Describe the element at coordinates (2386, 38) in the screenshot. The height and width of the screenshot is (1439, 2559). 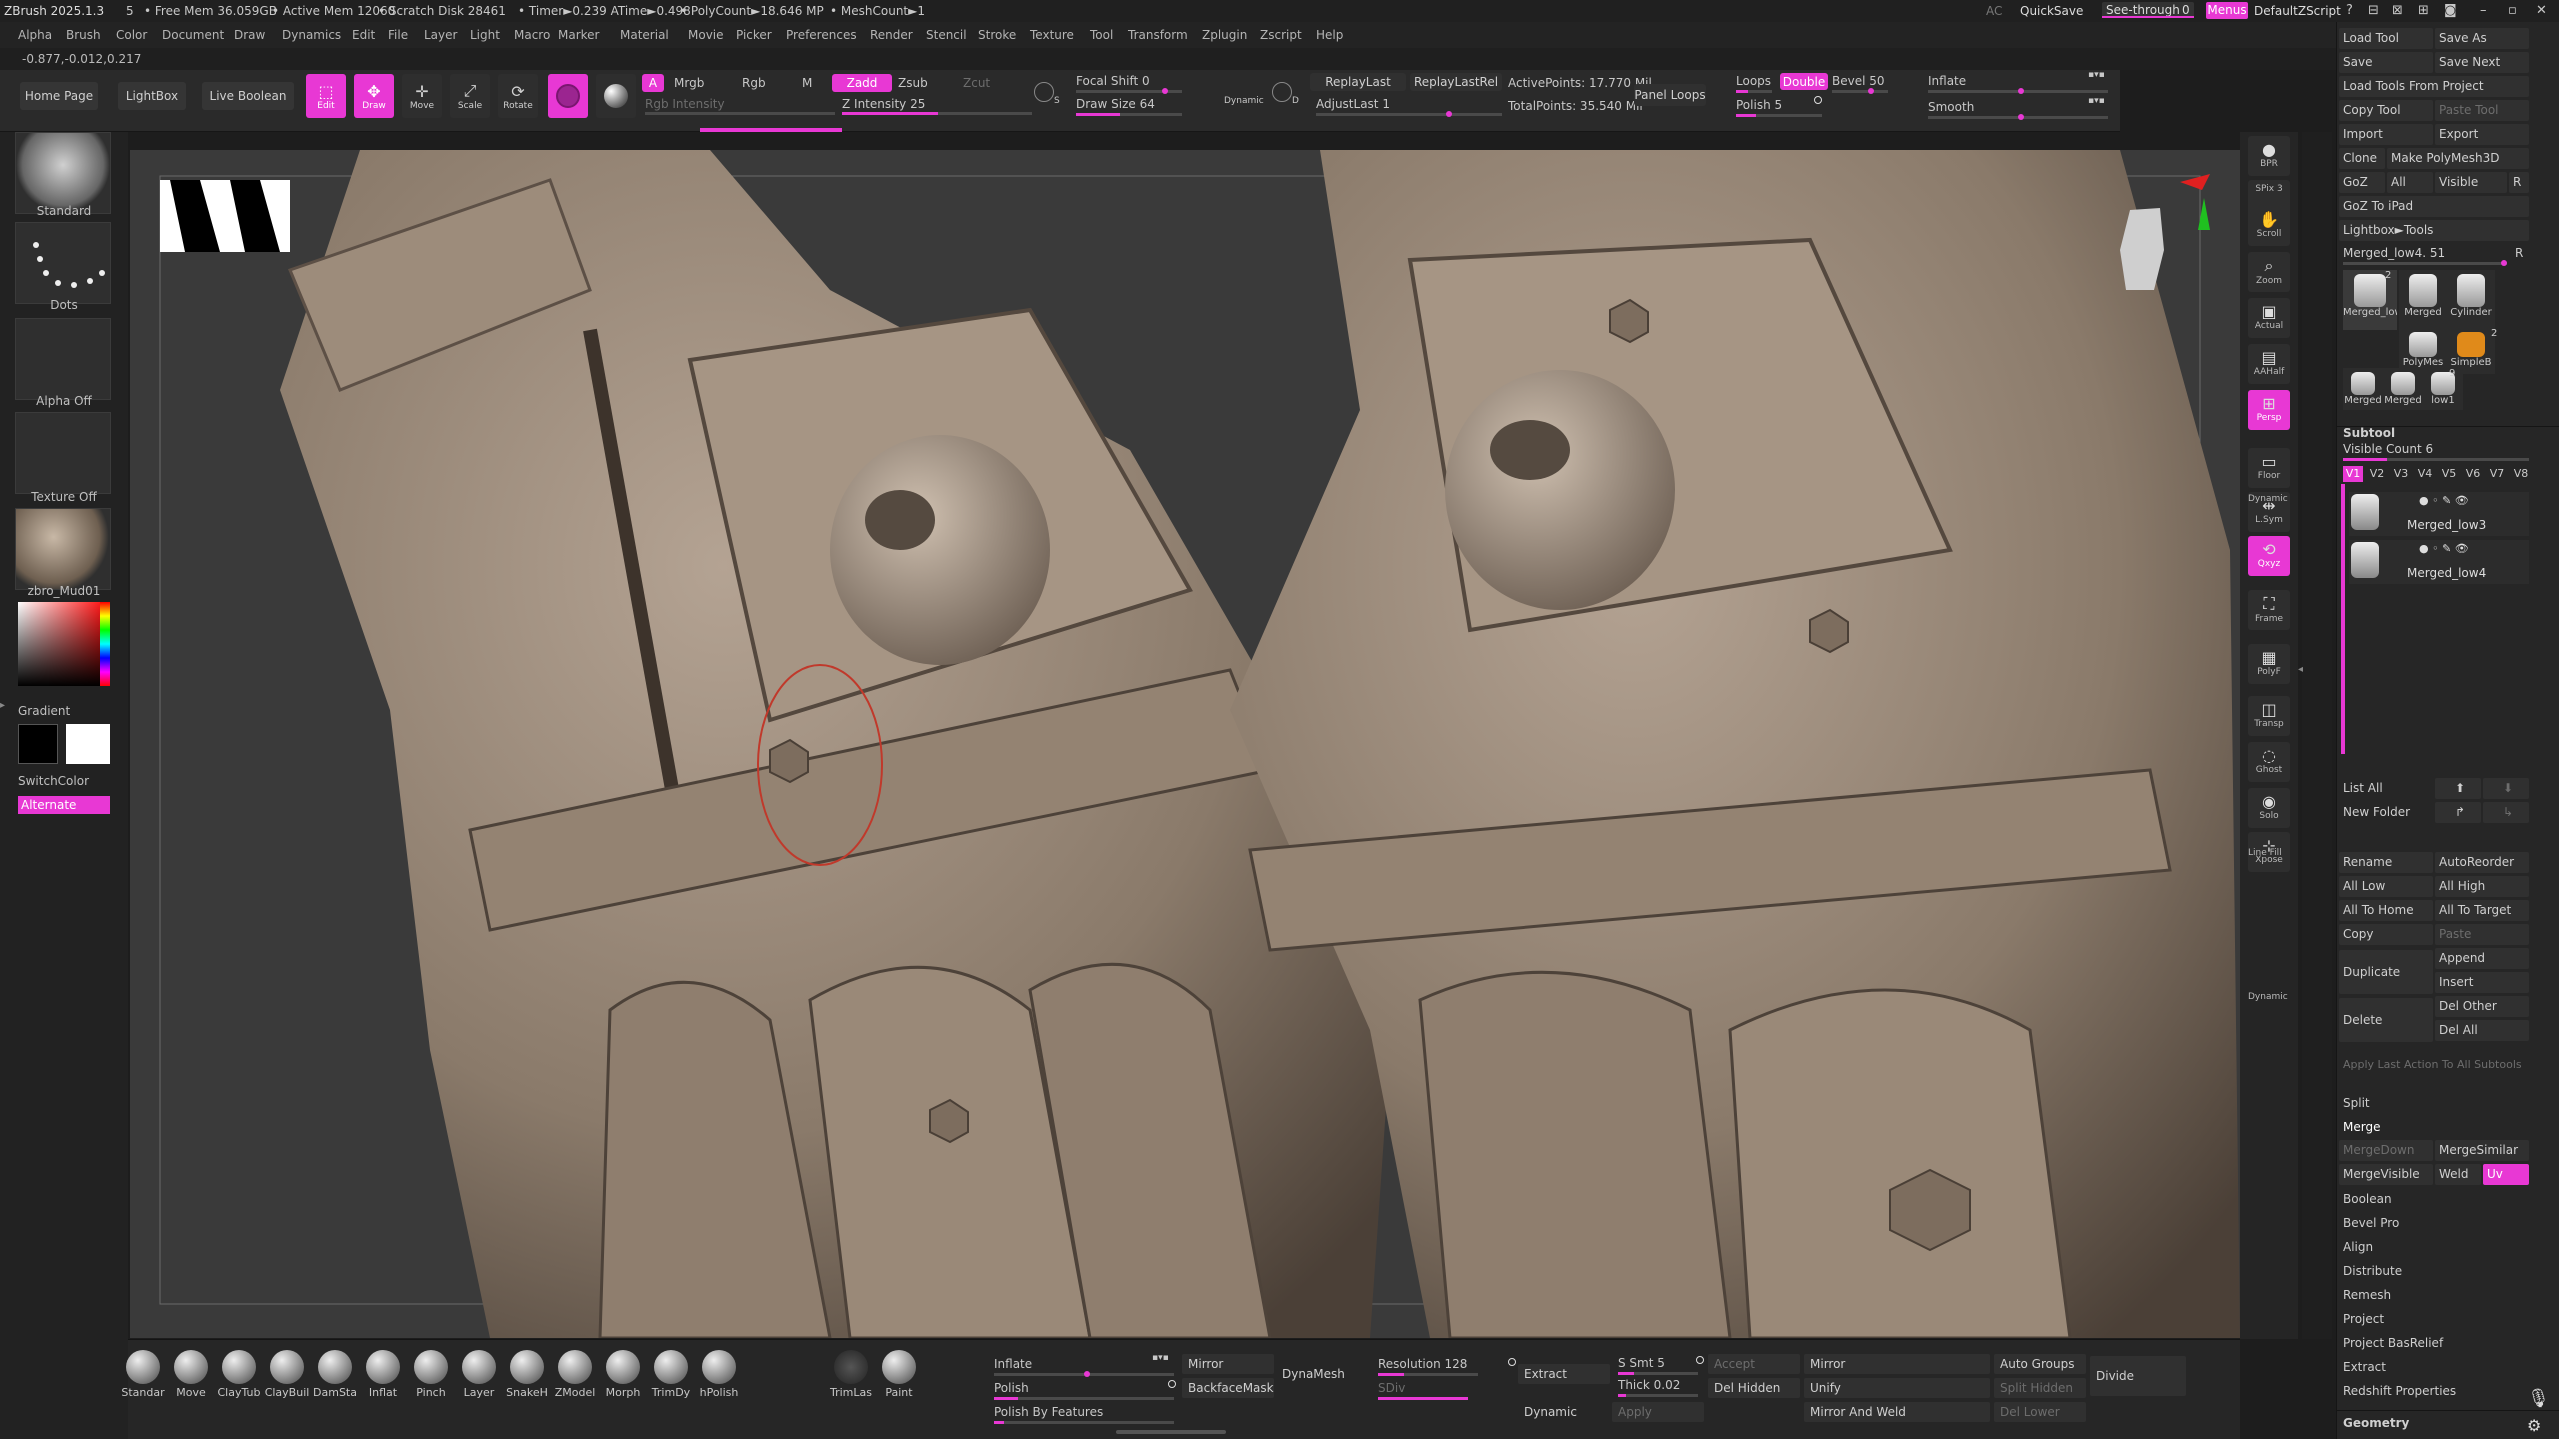
I see `load-tool-button: Load Tool` at that location.